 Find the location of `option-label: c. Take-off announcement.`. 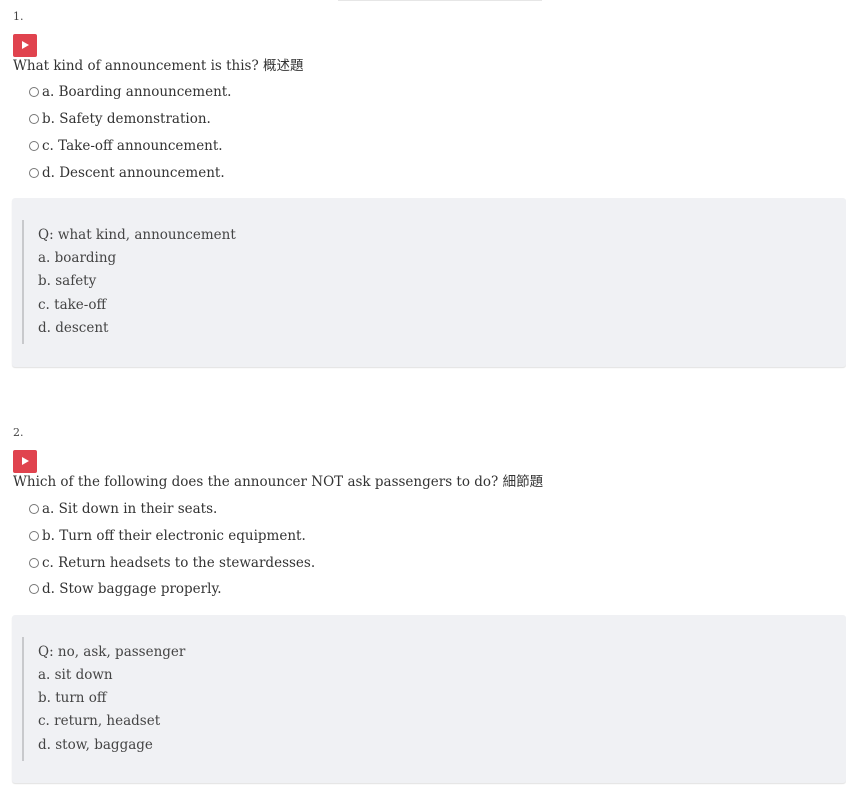

option-label: c. Take-off announcement. is located at coordinates (132, 146).